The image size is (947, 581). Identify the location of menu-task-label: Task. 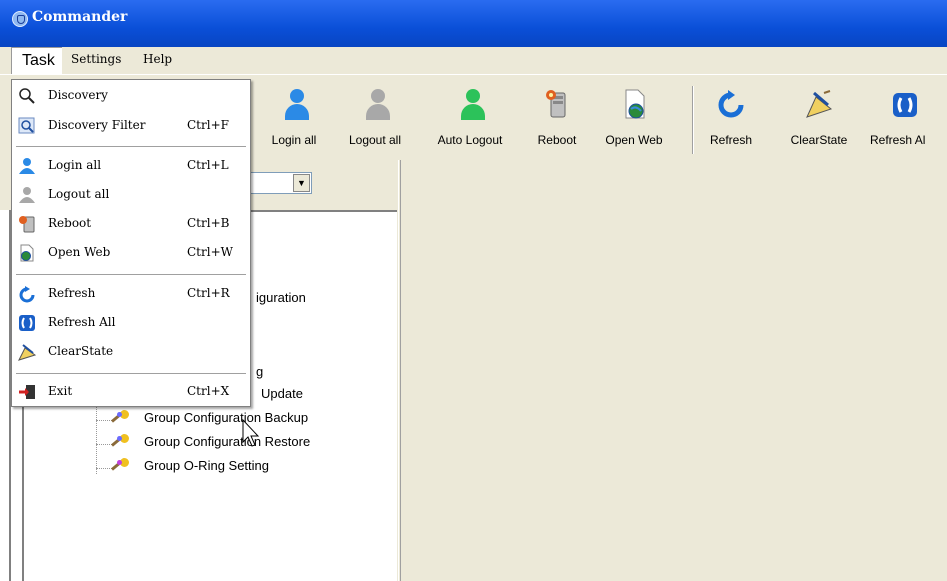
(38, 60).